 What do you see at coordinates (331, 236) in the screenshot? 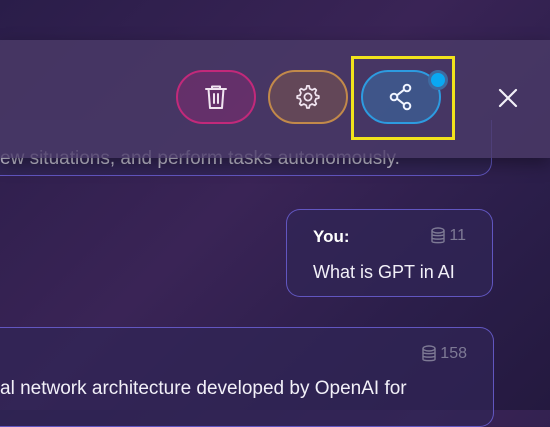
I see `user-name: You:` at bounding box center [331, 236].